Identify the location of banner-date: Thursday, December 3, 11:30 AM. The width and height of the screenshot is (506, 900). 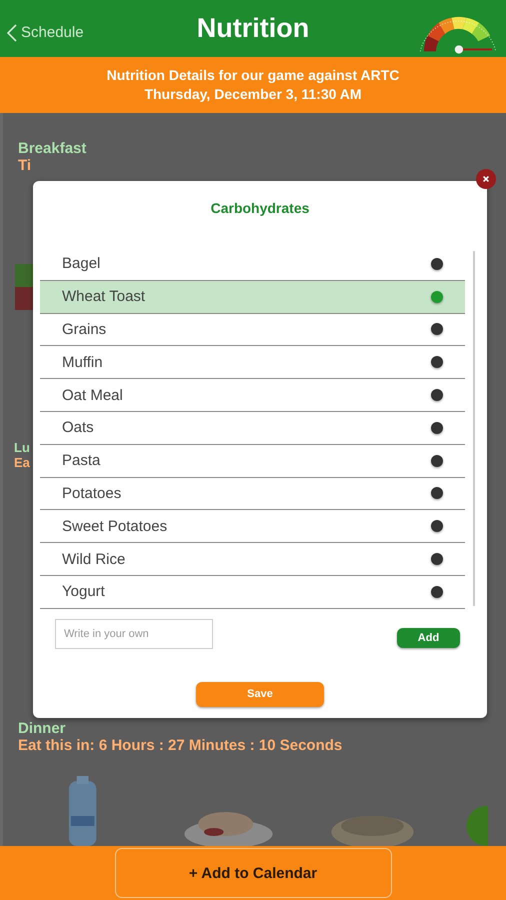
(253, 94).